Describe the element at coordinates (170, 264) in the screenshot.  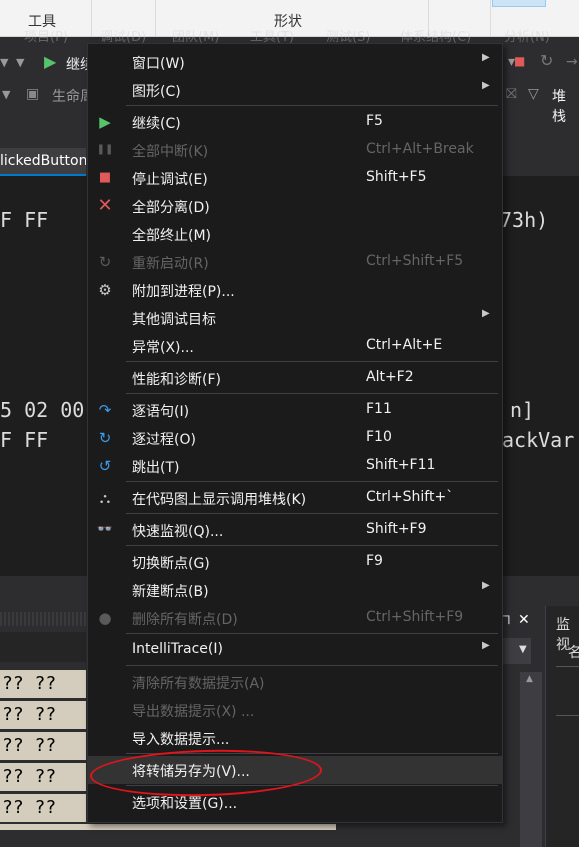
I see `menu-item-label: 重新启动(R)` at that location.